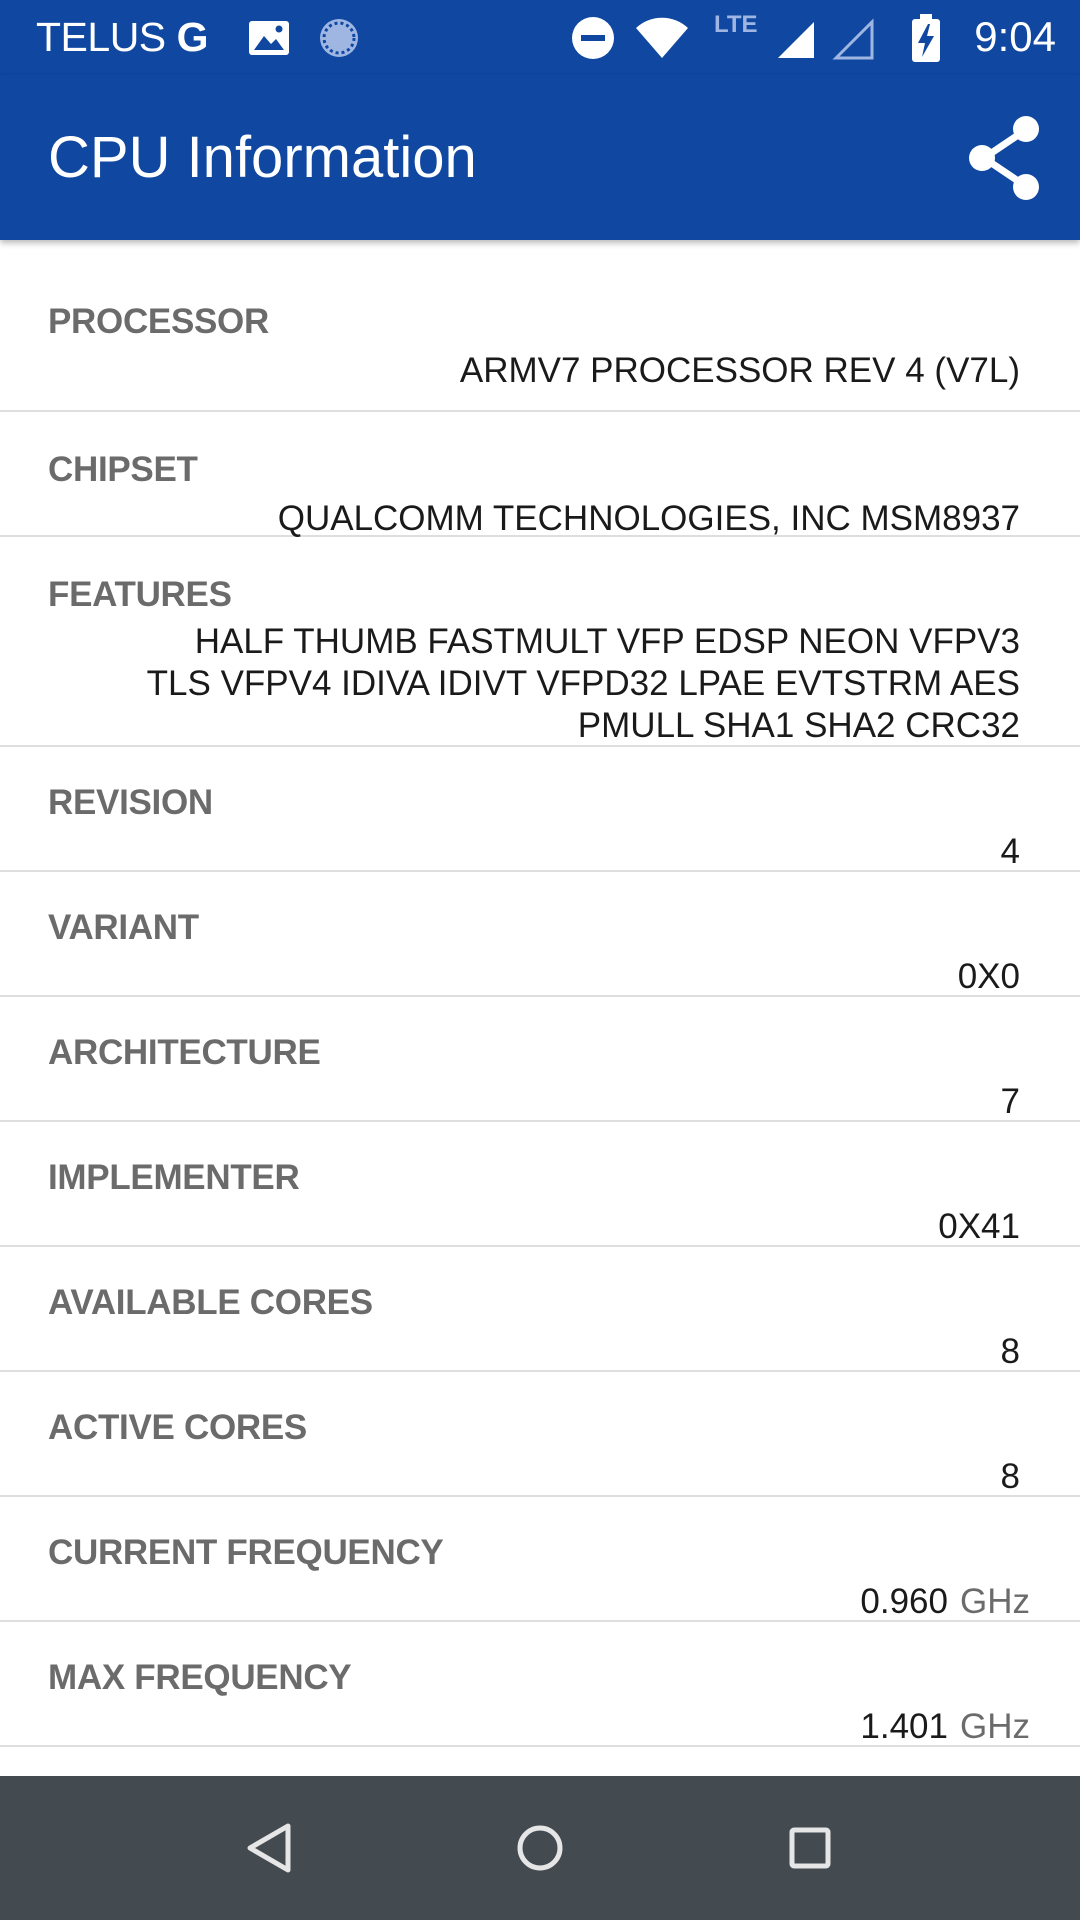 This screenshot has height=1920, width=1080. I want to click on row-label: CHIPSET, so click(123, 469).